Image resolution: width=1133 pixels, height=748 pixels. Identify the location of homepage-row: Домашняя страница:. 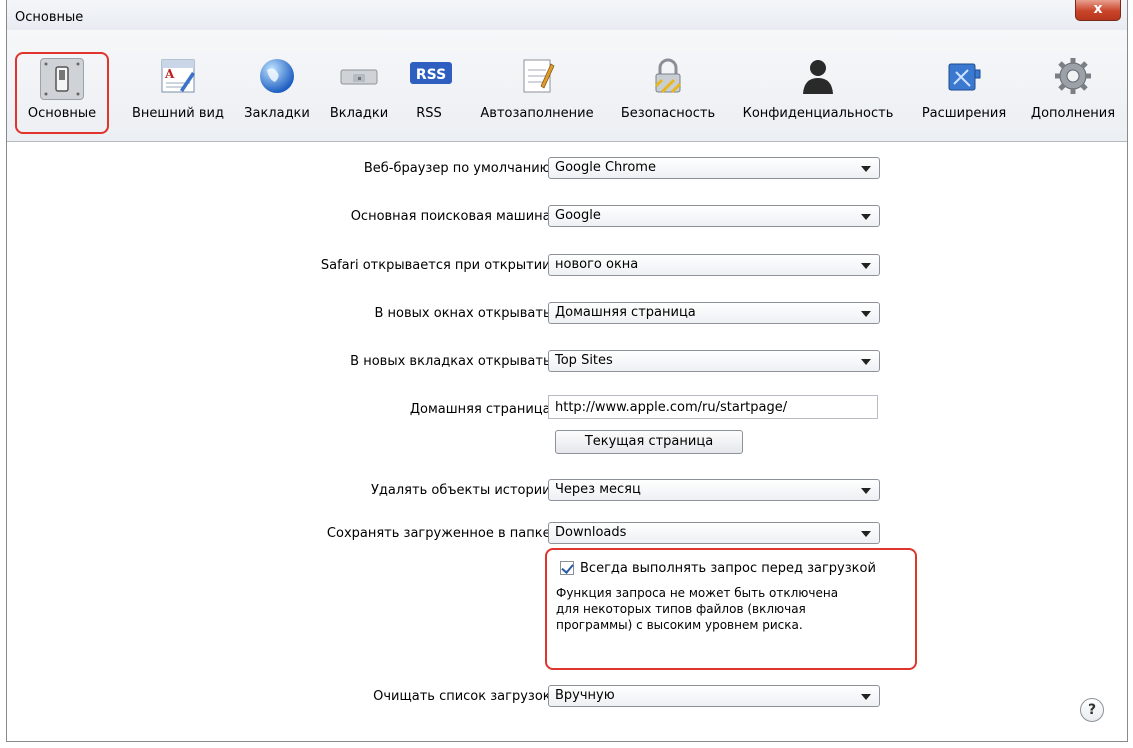
(566, 408).